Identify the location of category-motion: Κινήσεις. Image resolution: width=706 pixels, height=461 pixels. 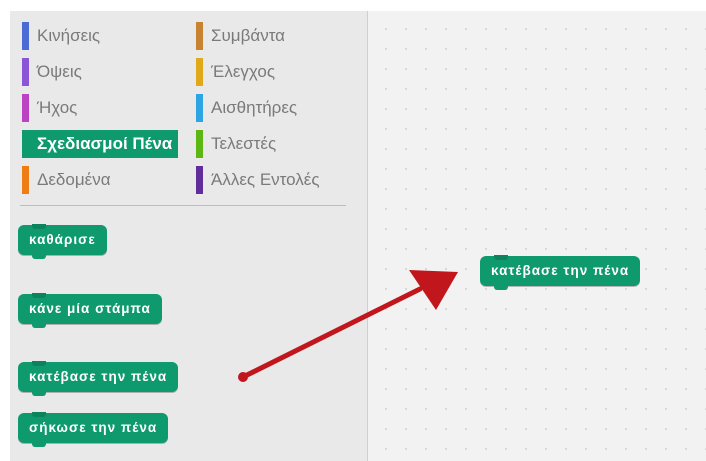
(61, 36).